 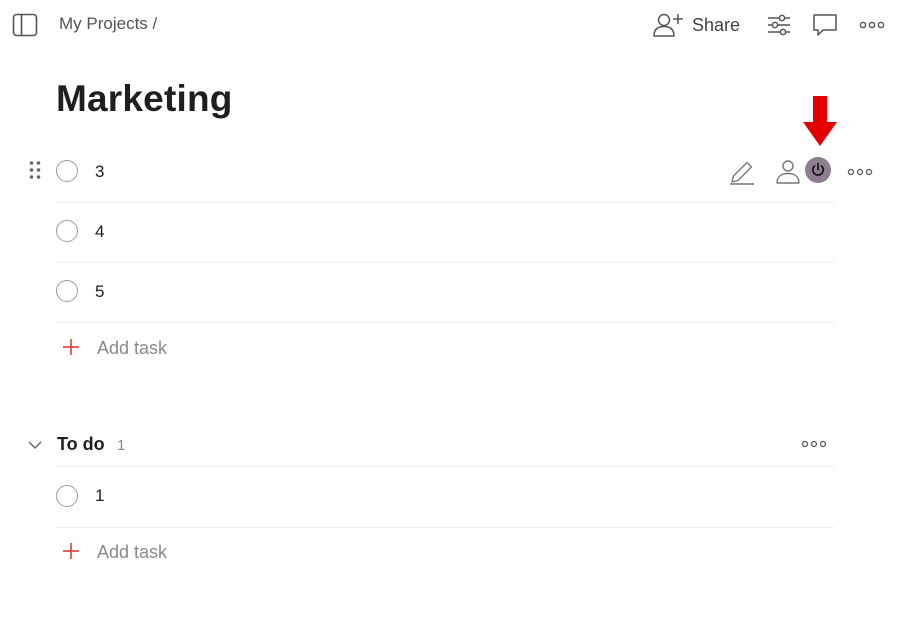 I want to click on annotation-arrow-icon, so click(x=820, y=121).